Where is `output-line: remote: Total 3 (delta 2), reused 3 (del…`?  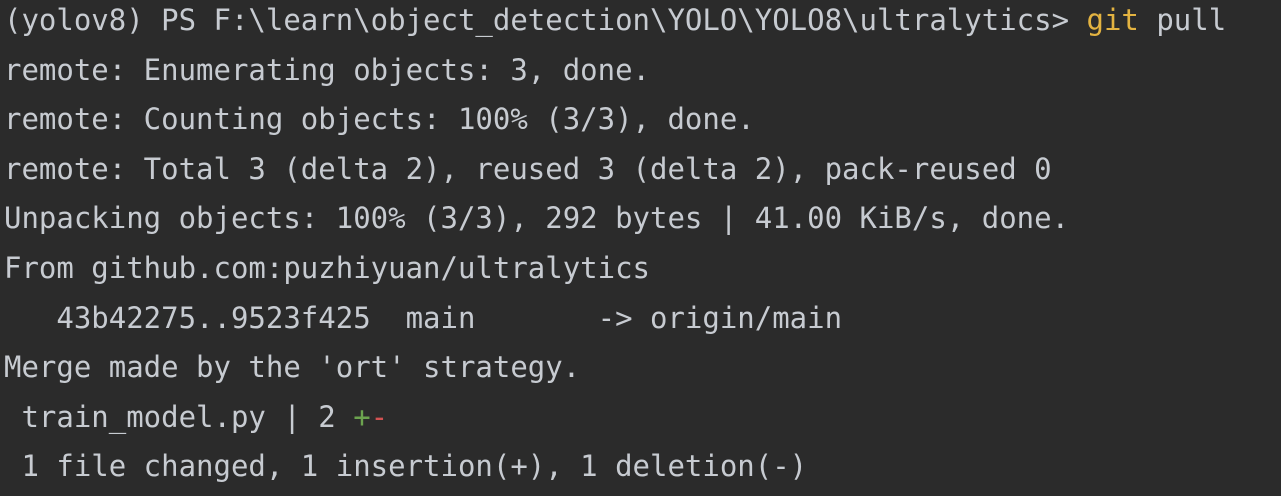 output-line: remote: Total 3 (delta 2), reused 3 (del… is located at coordinates (528, 168).